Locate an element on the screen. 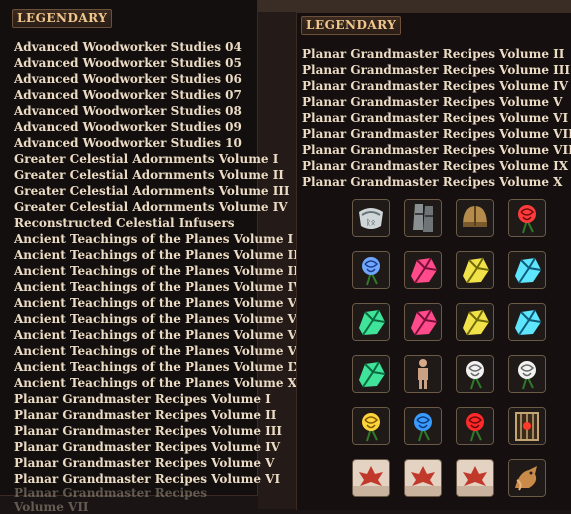 The width and height of the screenshot is (571, 514). fox-figure-icon is located at coordinates (527, 478).